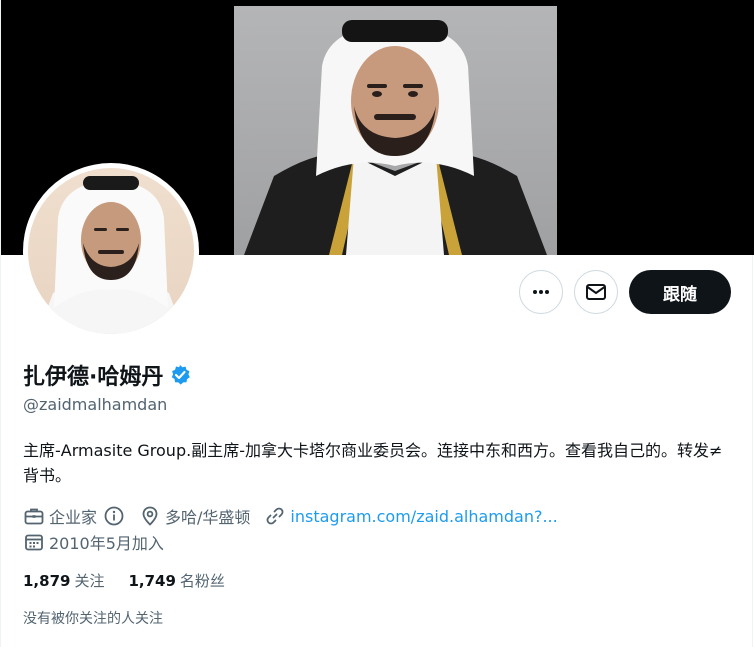 The height and width of the screenshot is (647, 755). What do you see at coordinates (202, 581) in the screenshot?
I see `followers-label: 名粉丝` at bounding box center [202, 581].